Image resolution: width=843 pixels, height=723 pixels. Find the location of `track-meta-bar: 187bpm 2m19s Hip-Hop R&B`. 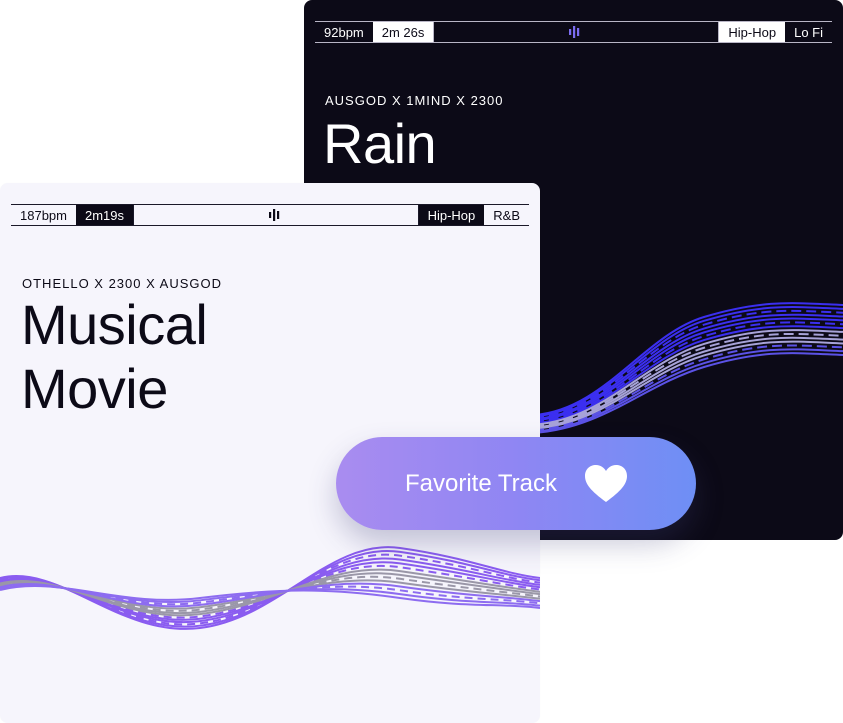

track-meta-bar: 187bpm 2m19s Hip-Hop R&B is located at coordinates (270, 215).